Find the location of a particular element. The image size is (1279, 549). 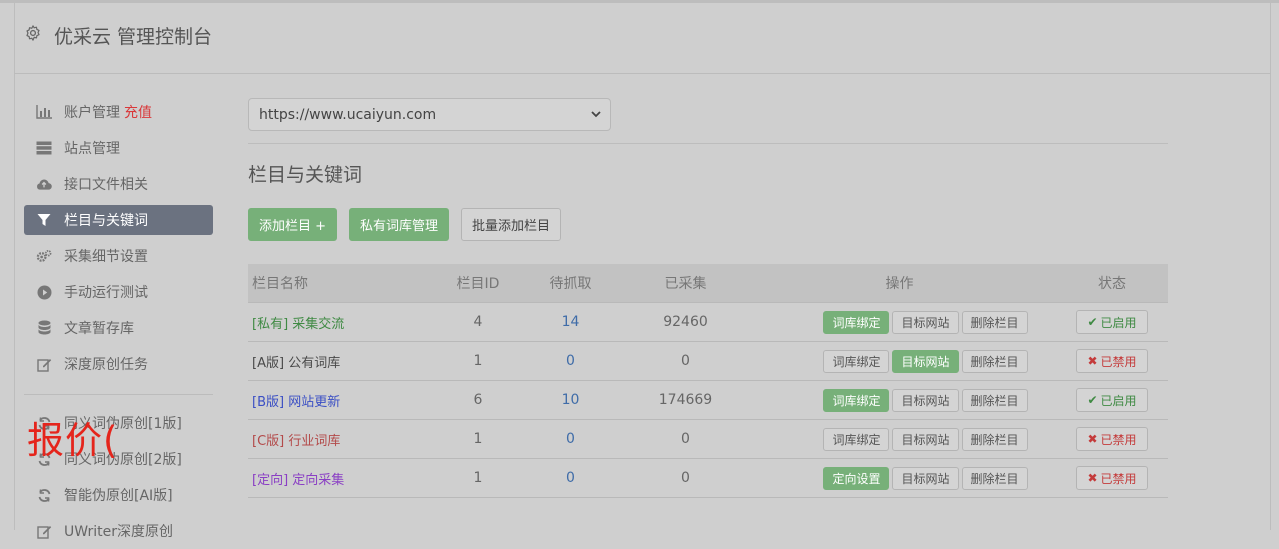

column-name-cell: [C版] 行业词库 is located at coordinates (345, 439).